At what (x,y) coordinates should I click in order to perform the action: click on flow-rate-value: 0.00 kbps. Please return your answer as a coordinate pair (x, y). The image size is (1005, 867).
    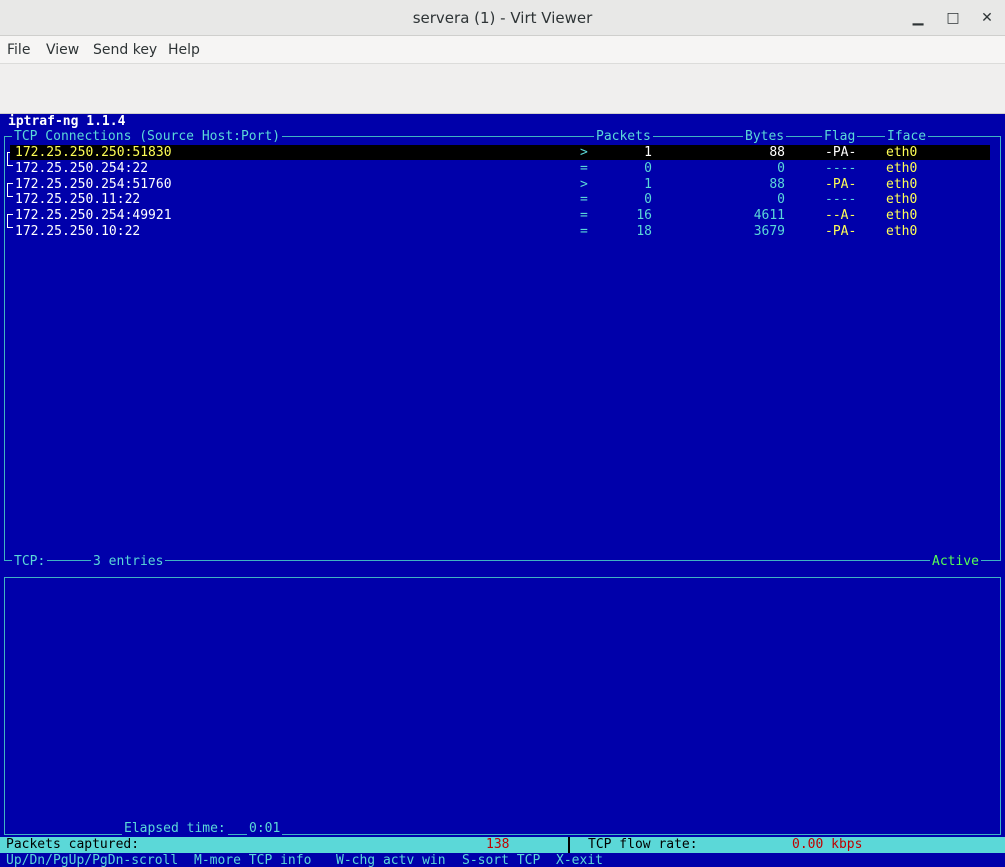
    Looking at the image, I should click on (827, 844).